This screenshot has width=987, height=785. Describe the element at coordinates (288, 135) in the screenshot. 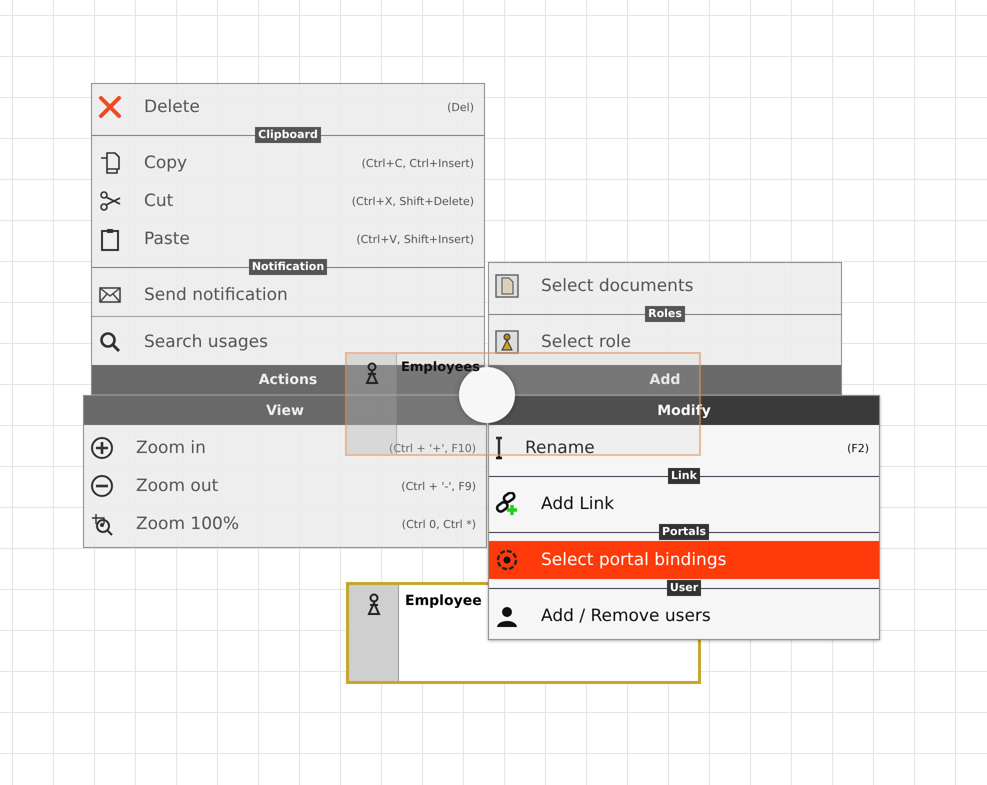

I see `section-label: Clipboard` at that location.